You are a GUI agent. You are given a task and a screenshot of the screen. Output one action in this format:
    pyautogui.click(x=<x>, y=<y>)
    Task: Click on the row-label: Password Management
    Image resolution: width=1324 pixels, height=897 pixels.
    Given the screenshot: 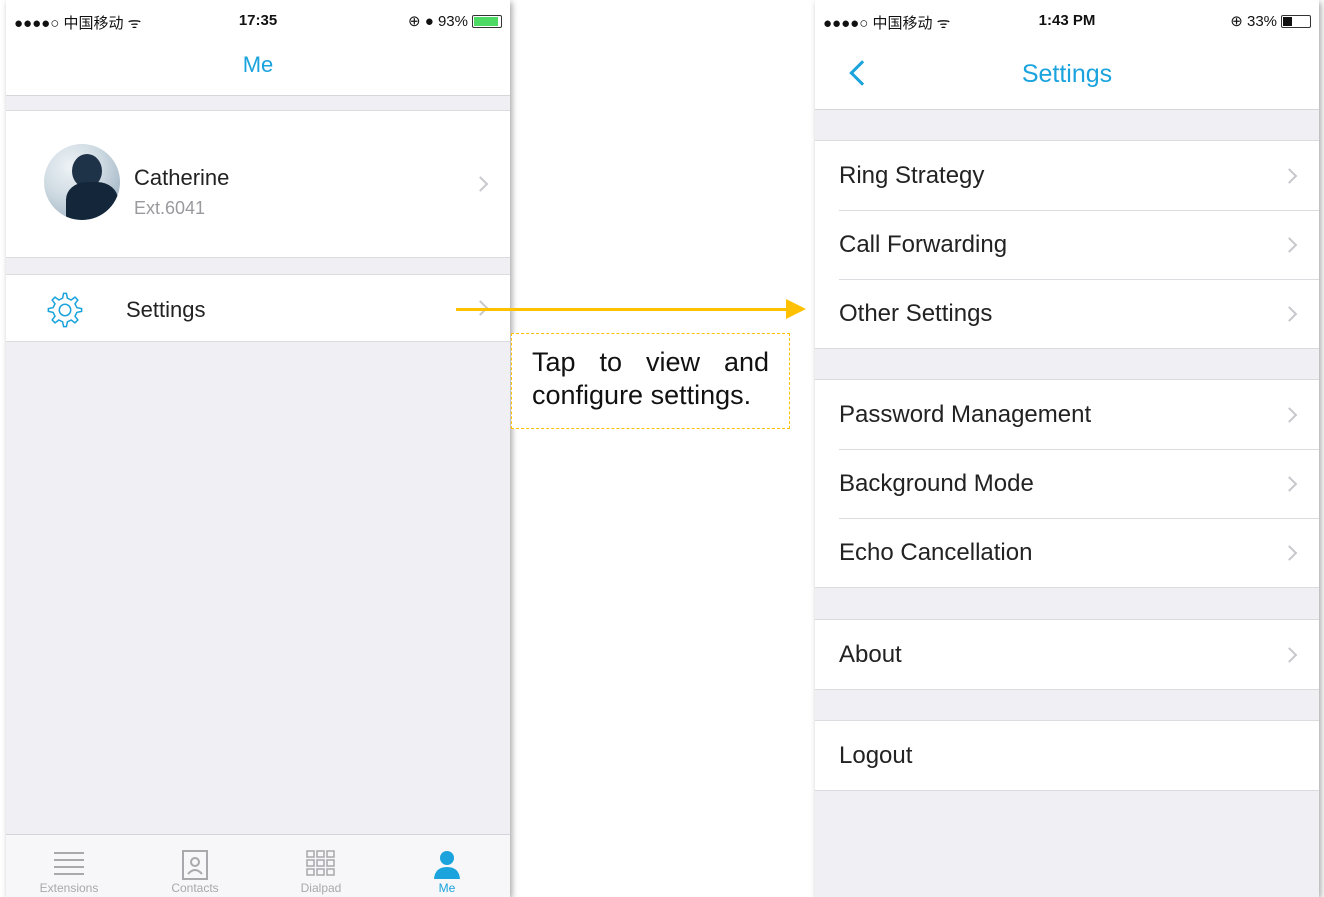 What is the action you would take?
    pyautogui.click(x=965, y=414)
    